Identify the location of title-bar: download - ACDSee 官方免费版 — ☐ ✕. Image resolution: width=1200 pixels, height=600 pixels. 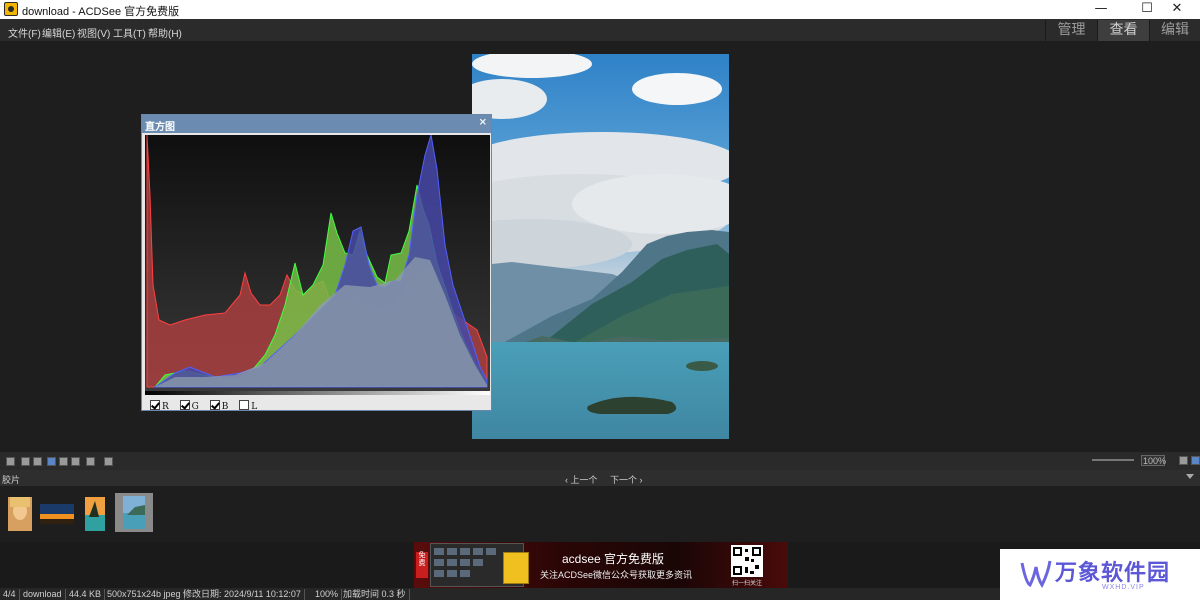
(600, 9).